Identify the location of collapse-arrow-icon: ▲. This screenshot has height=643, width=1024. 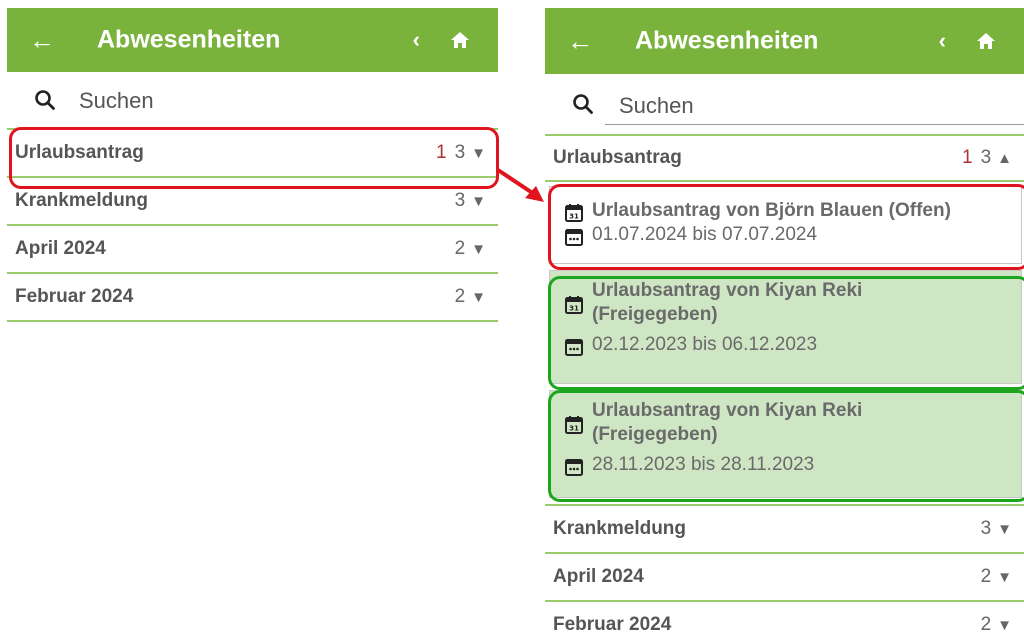
(1004, 158).